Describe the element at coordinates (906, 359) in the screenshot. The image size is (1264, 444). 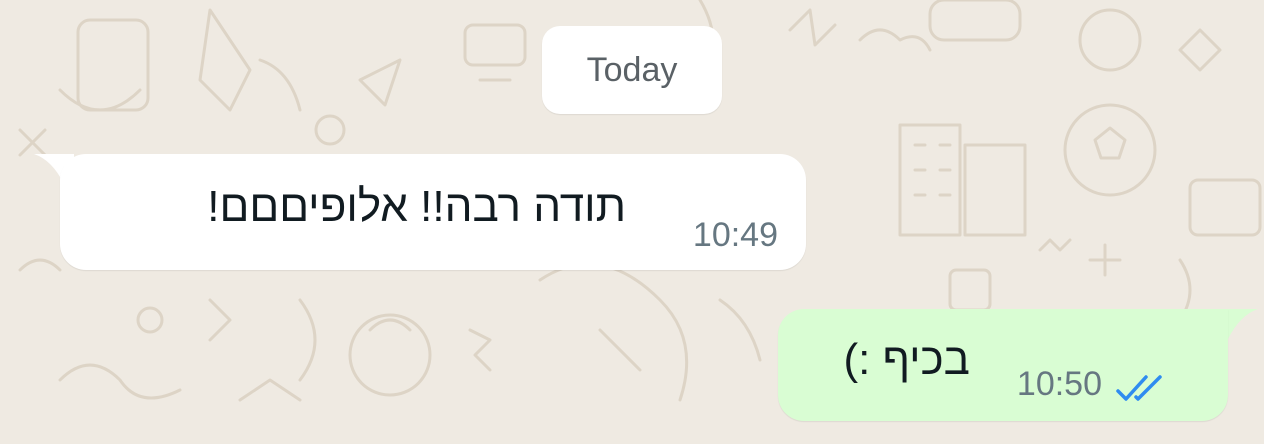
I see `message-text: בכיף :)` at that location.